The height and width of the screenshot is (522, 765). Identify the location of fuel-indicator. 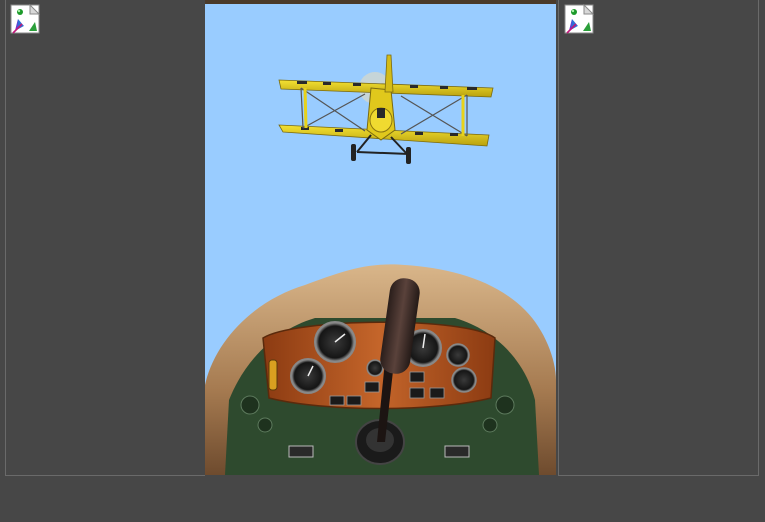
(273, 375).